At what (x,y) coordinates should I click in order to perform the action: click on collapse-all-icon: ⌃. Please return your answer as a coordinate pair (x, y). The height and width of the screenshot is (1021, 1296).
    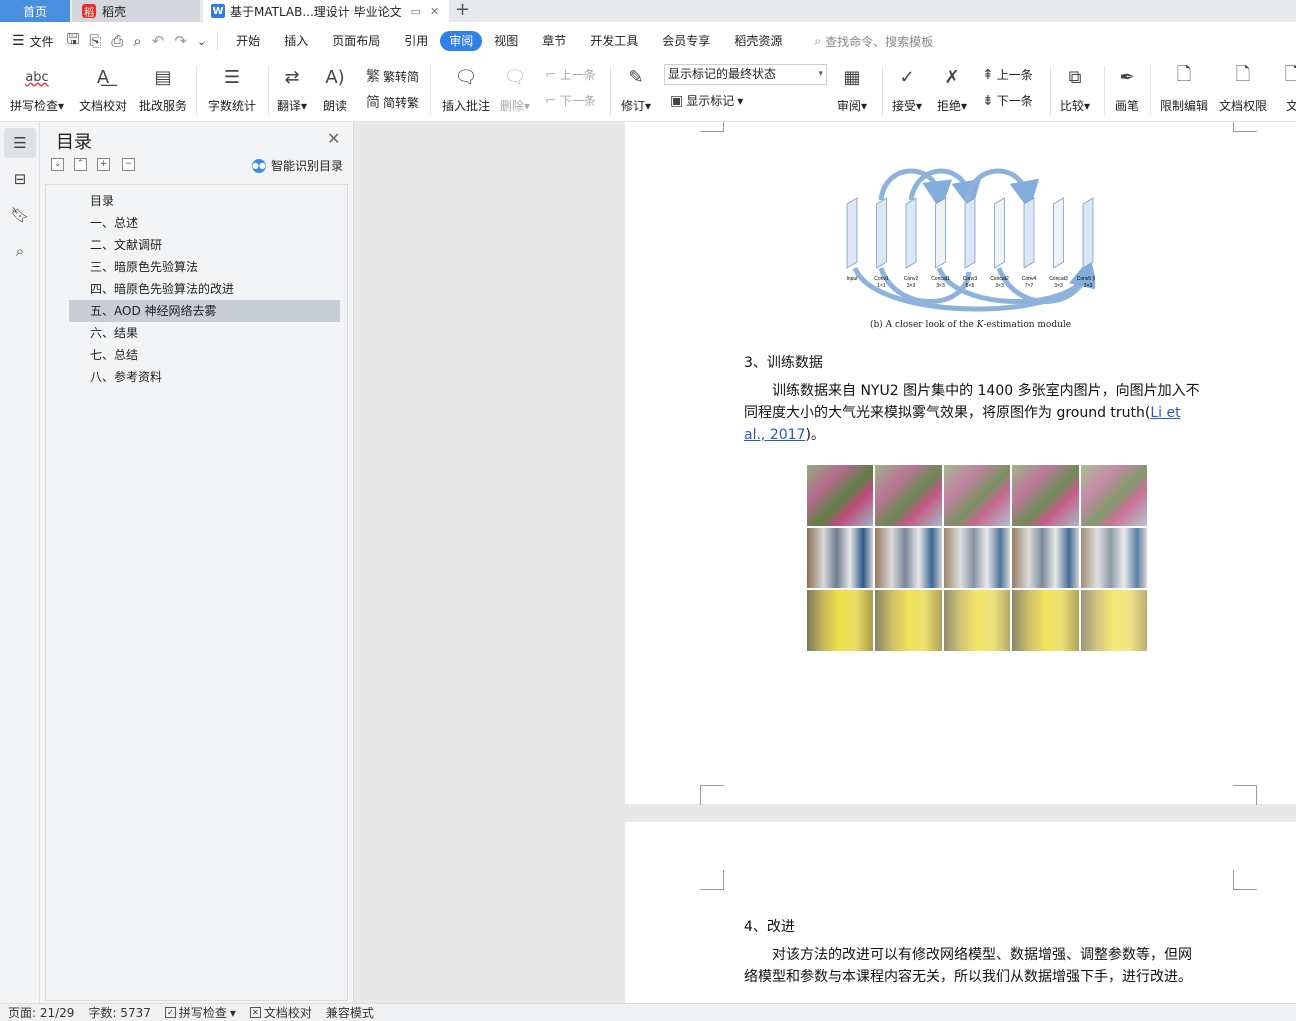
    Looking at the image, I should click on (80, 164).